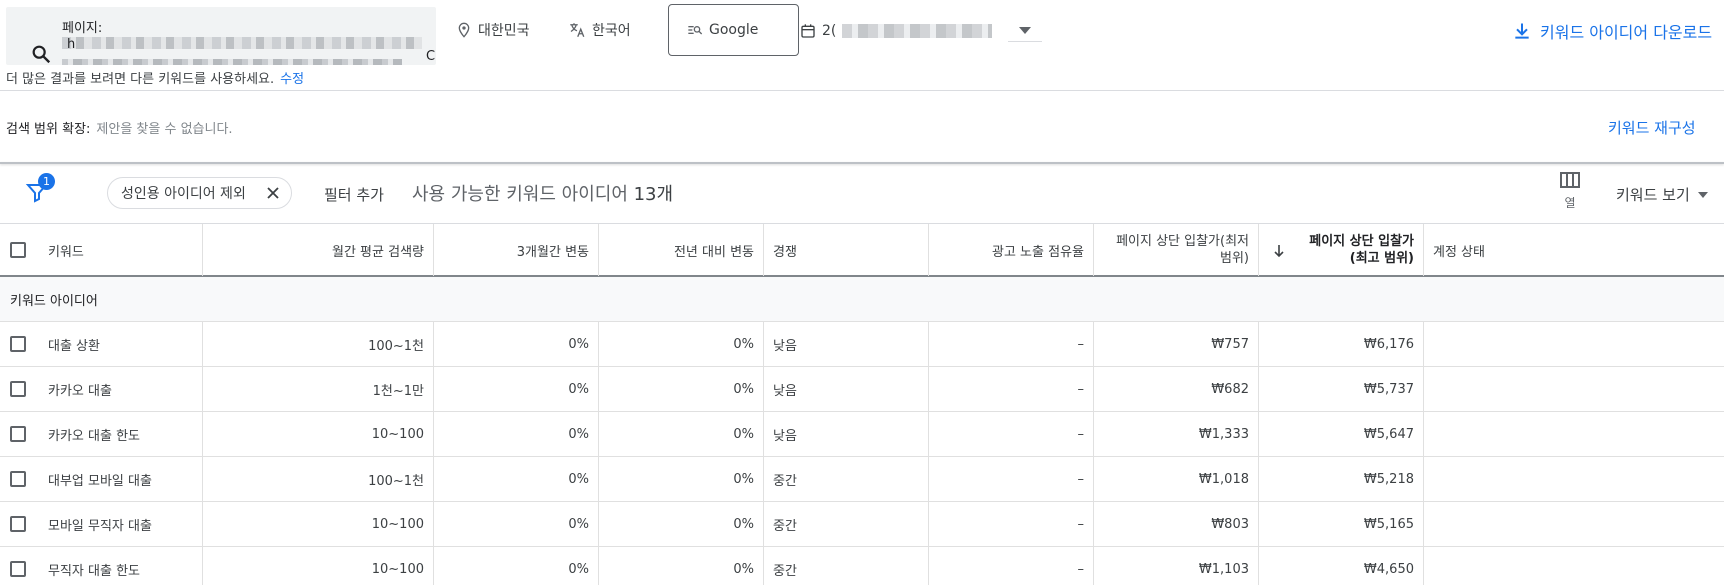 This screenshot has width=1724, height=585. What do you see at coordinates (862, 163) in the screenshot?
I see `divider` at bounding box center [862, 163].